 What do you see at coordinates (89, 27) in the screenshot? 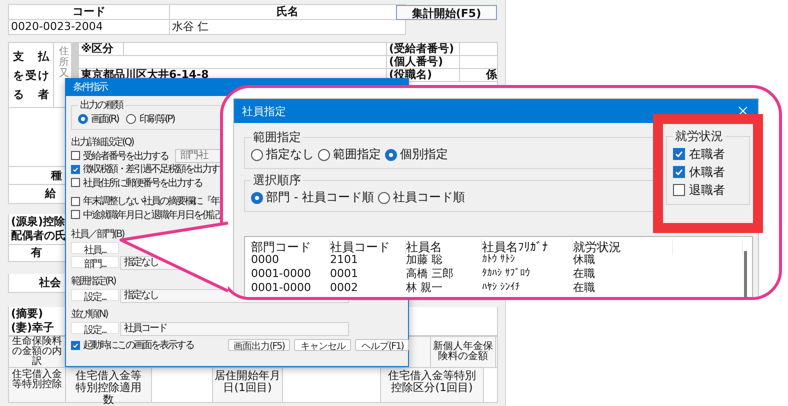
I see `table-cell: 0020-0023-2004` at bounding box center [89, 27].